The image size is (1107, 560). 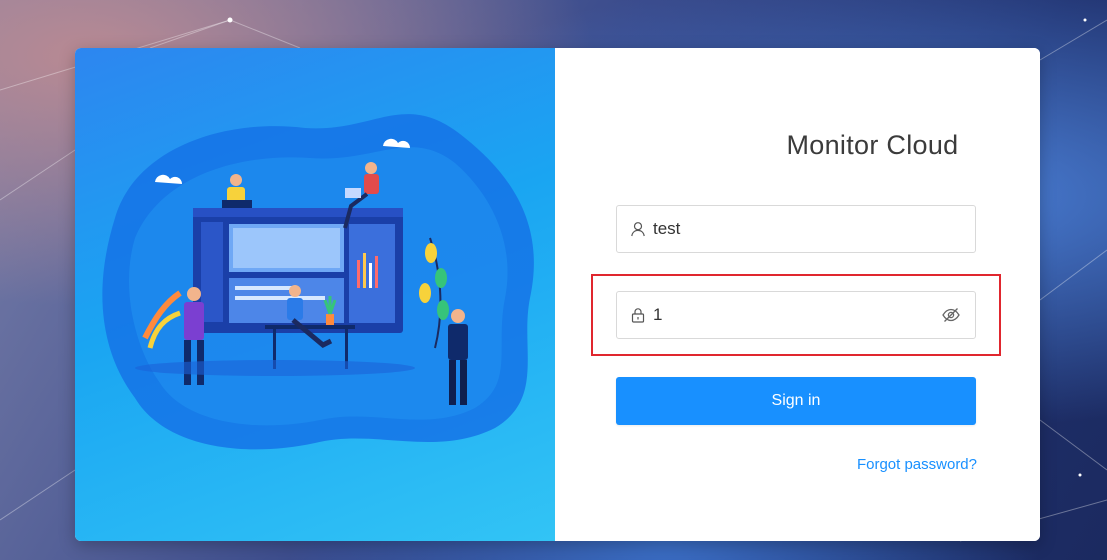 I want to click on username-field, so click(x=796, y=229).